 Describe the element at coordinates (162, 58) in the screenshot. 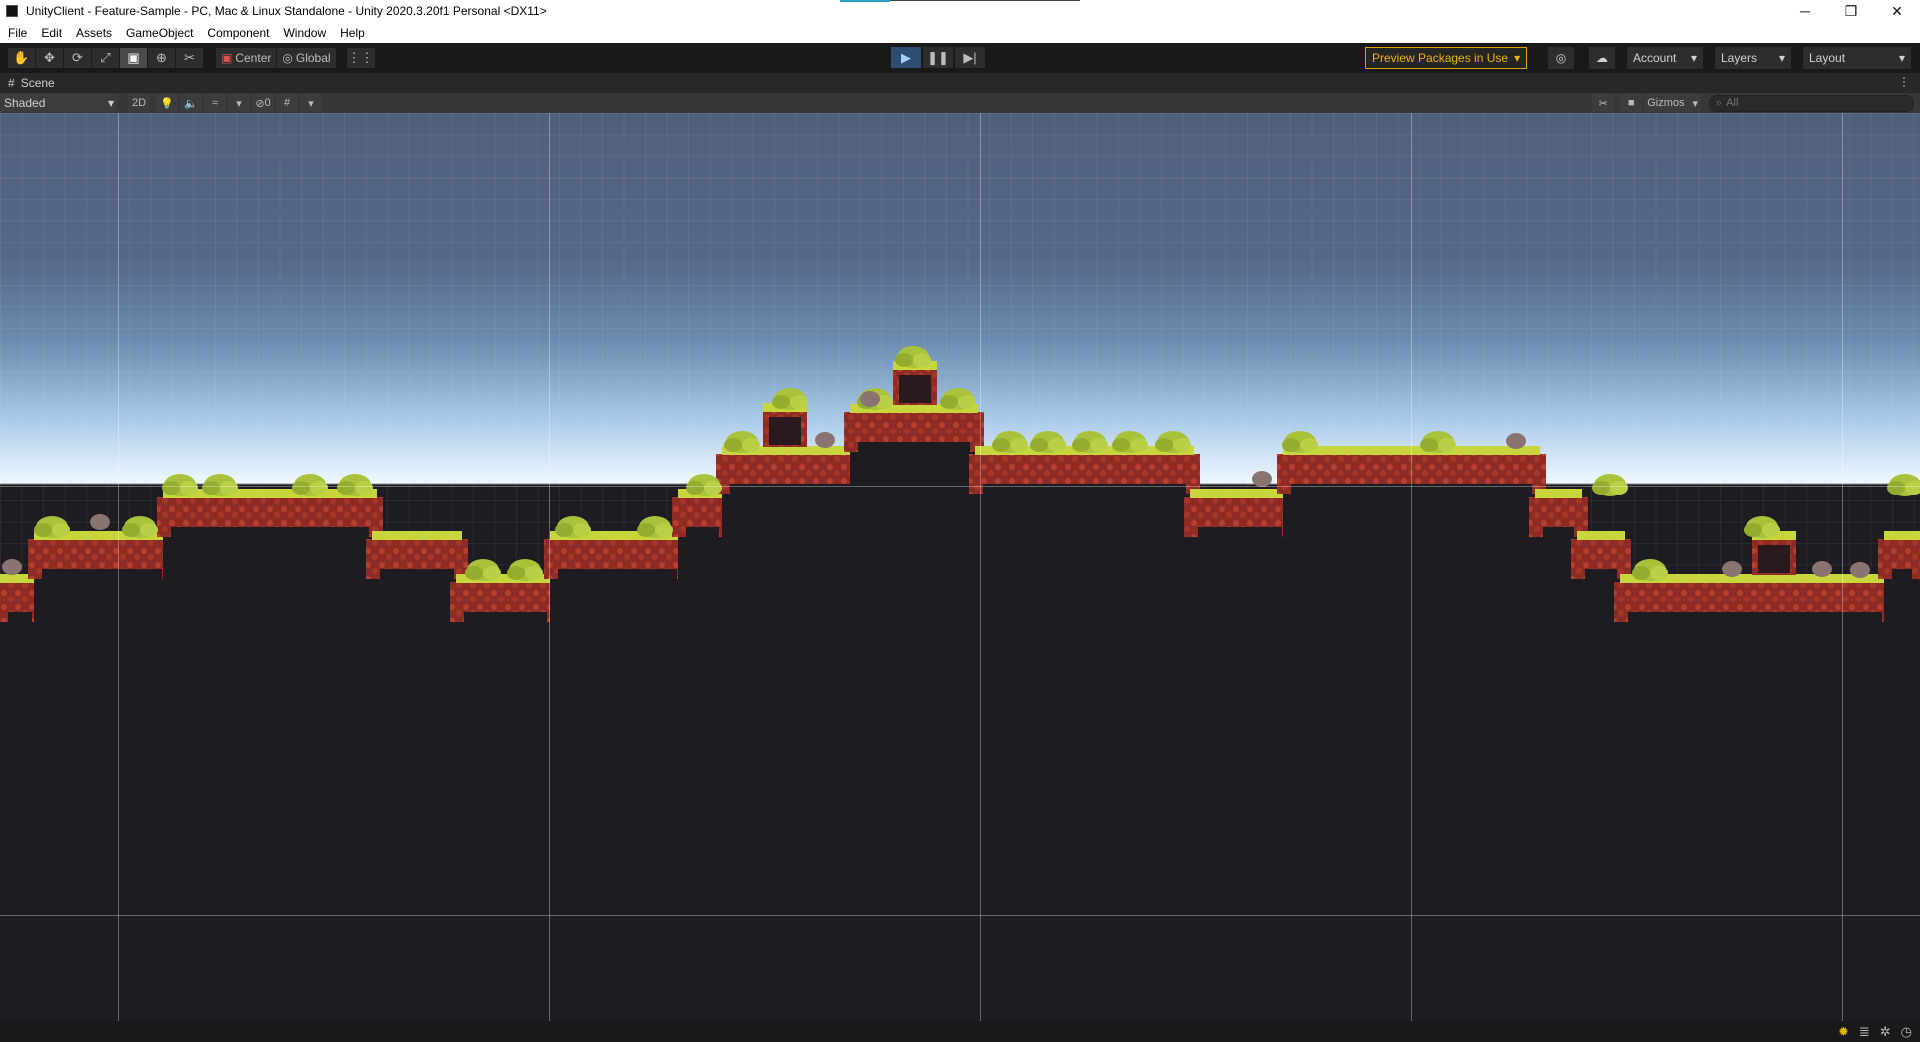

I see `transform-tool-icon: ⊕` at that location.